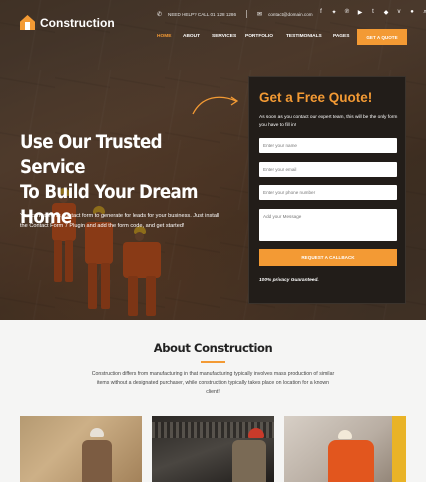 The height and width of the screenshot is (482, 426). Describe the element at coordinates (213, 348) in the screenshot. I see `about-title: About Construction` at that location.